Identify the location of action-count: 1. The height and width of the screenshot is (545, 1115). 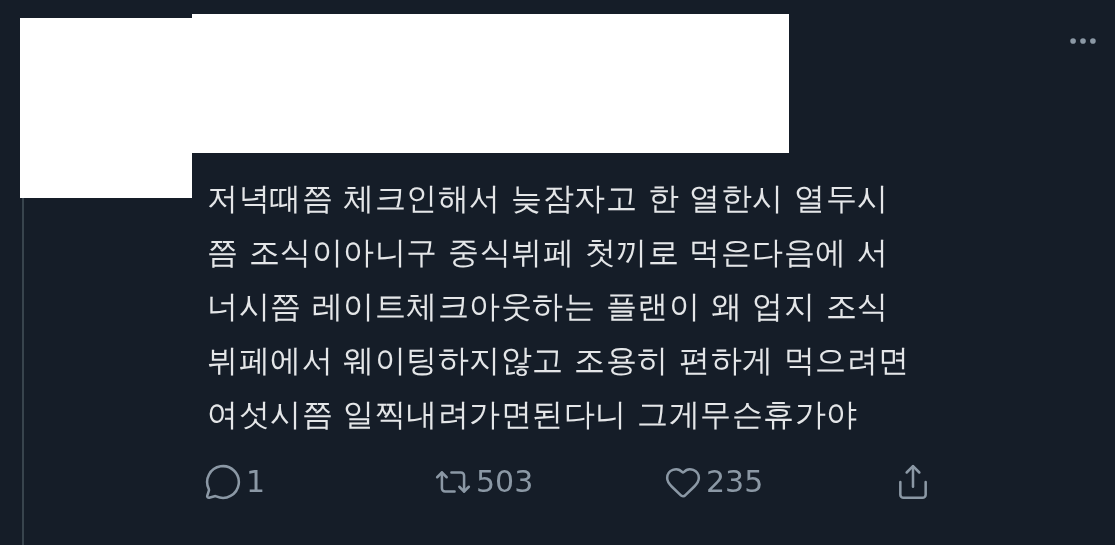
(256, 482).